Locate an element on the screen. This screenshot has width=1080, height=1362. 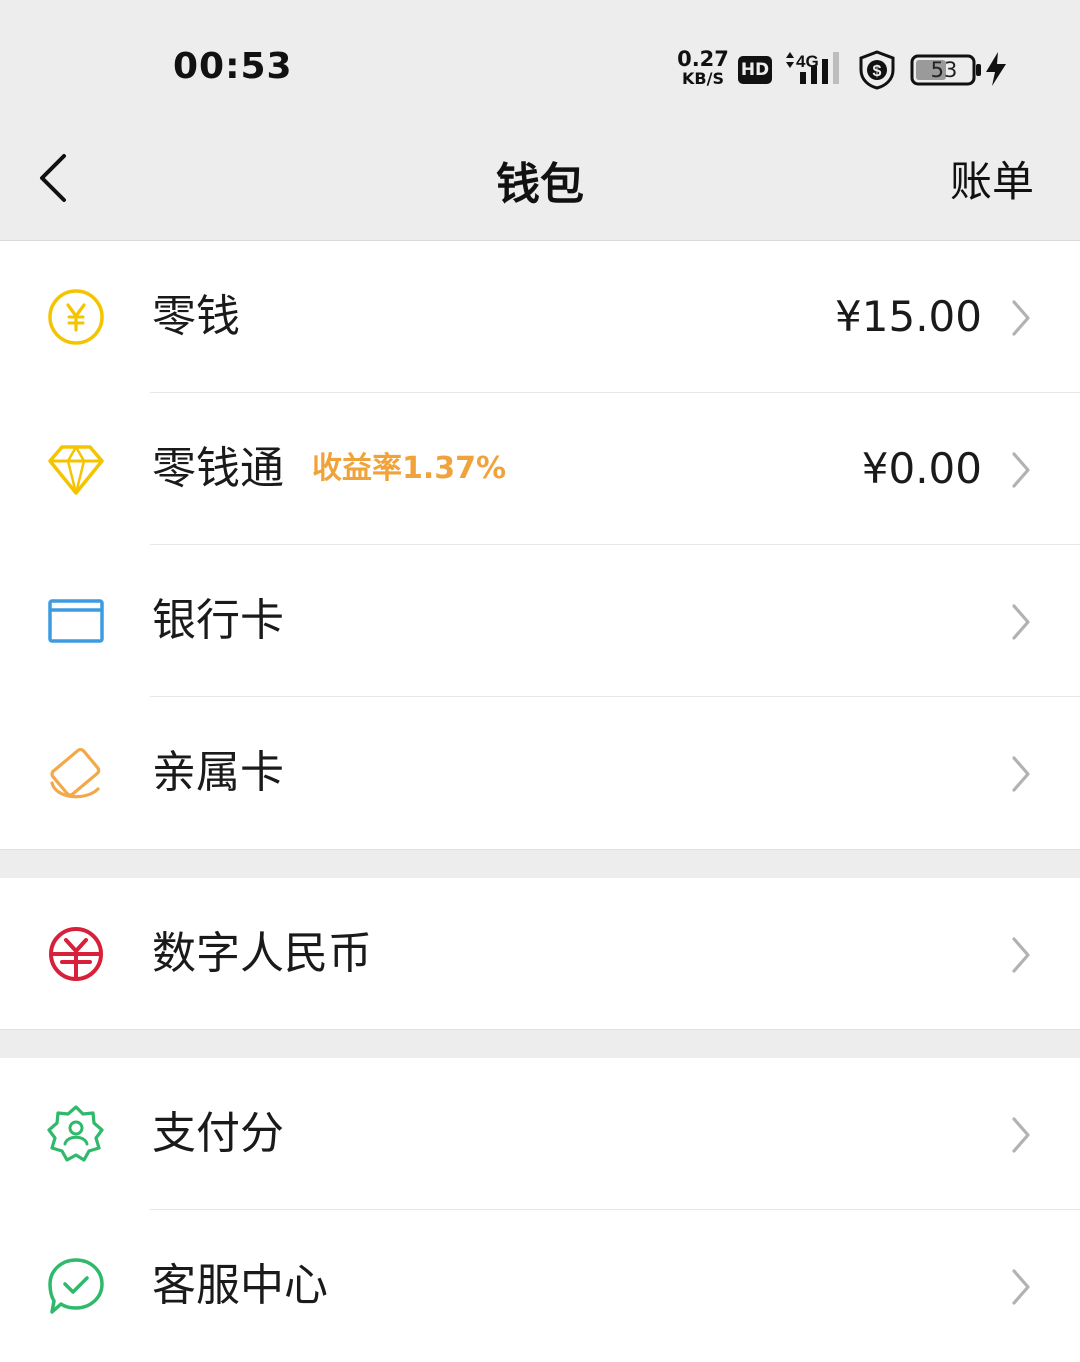
list-item-pay-score: 支付分 is located at coordinates (540, 1134).